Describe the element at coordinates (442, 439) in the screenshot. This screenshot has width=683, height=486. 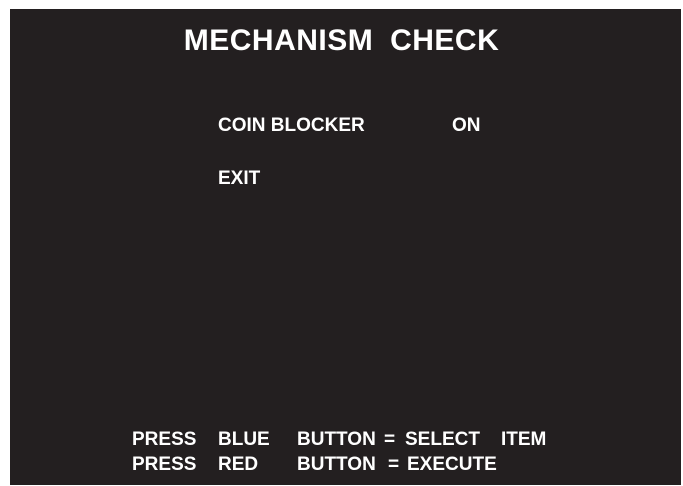
I see `instruction-action: SELECT` at that location.